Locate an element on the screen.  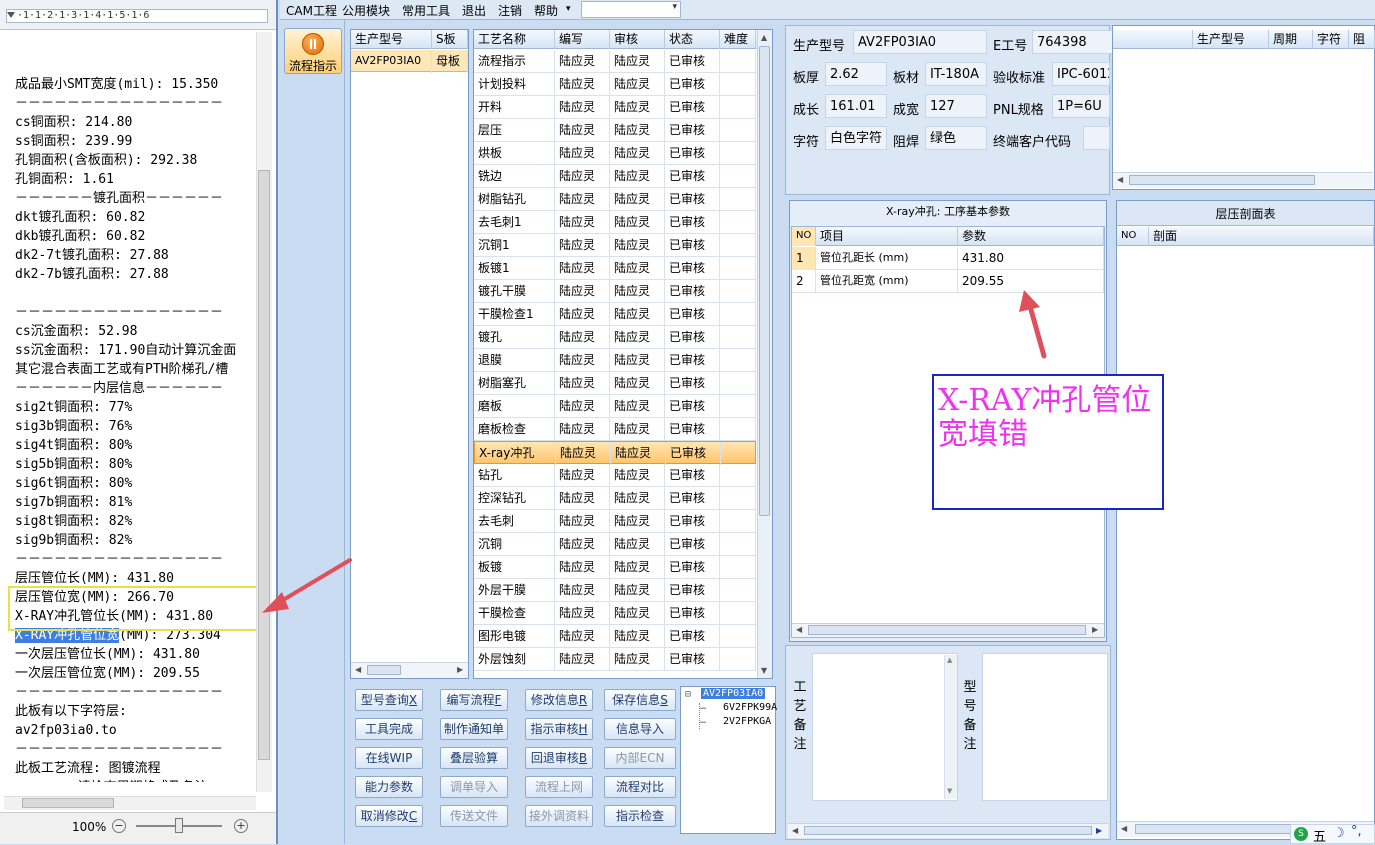
arrow-to-param is located at coordinates (1033, 324).